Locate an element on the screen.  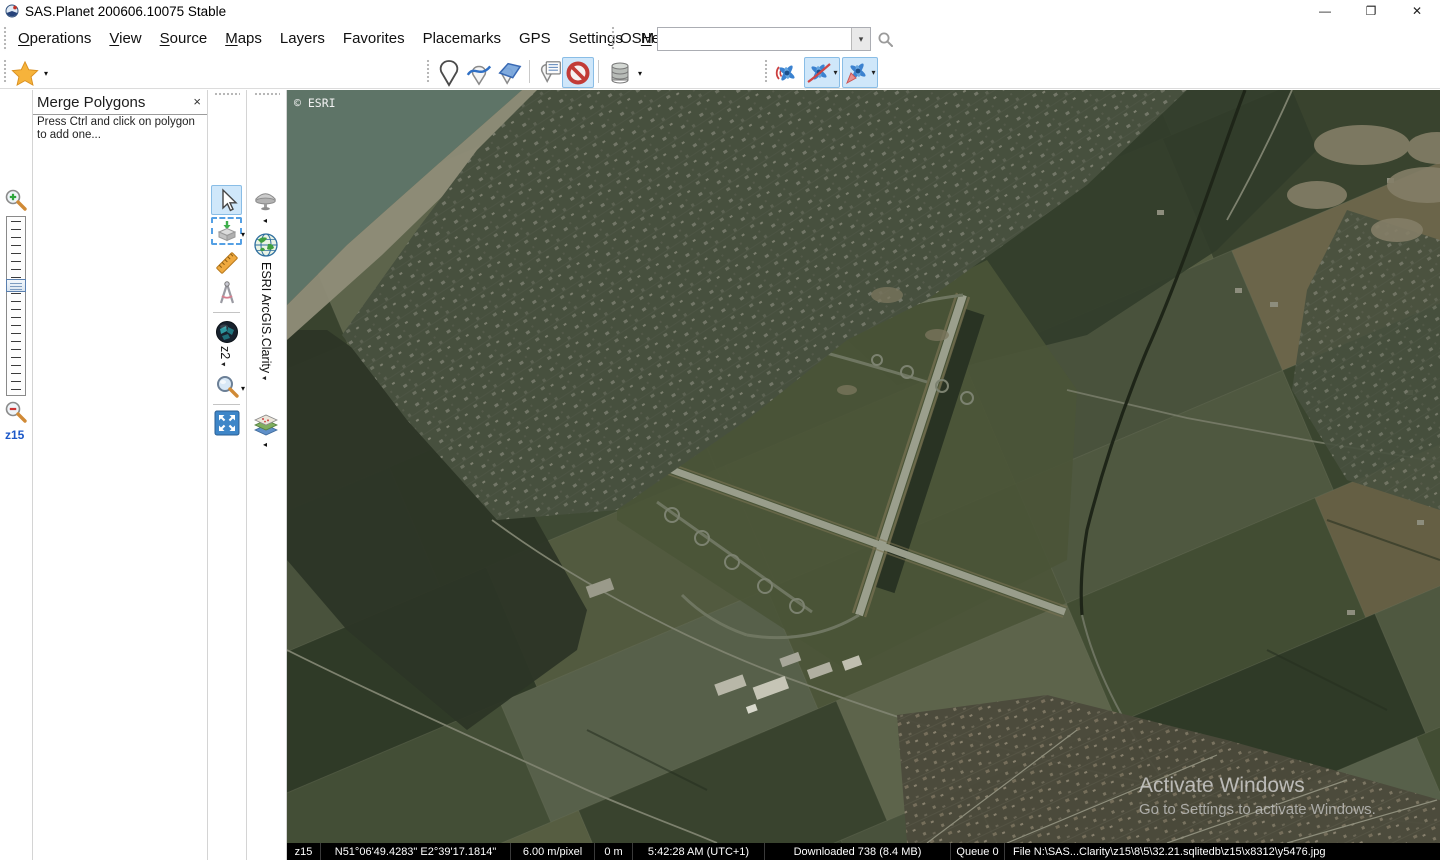
map-source-toolbar-grip is located at coordinates (266, 94).